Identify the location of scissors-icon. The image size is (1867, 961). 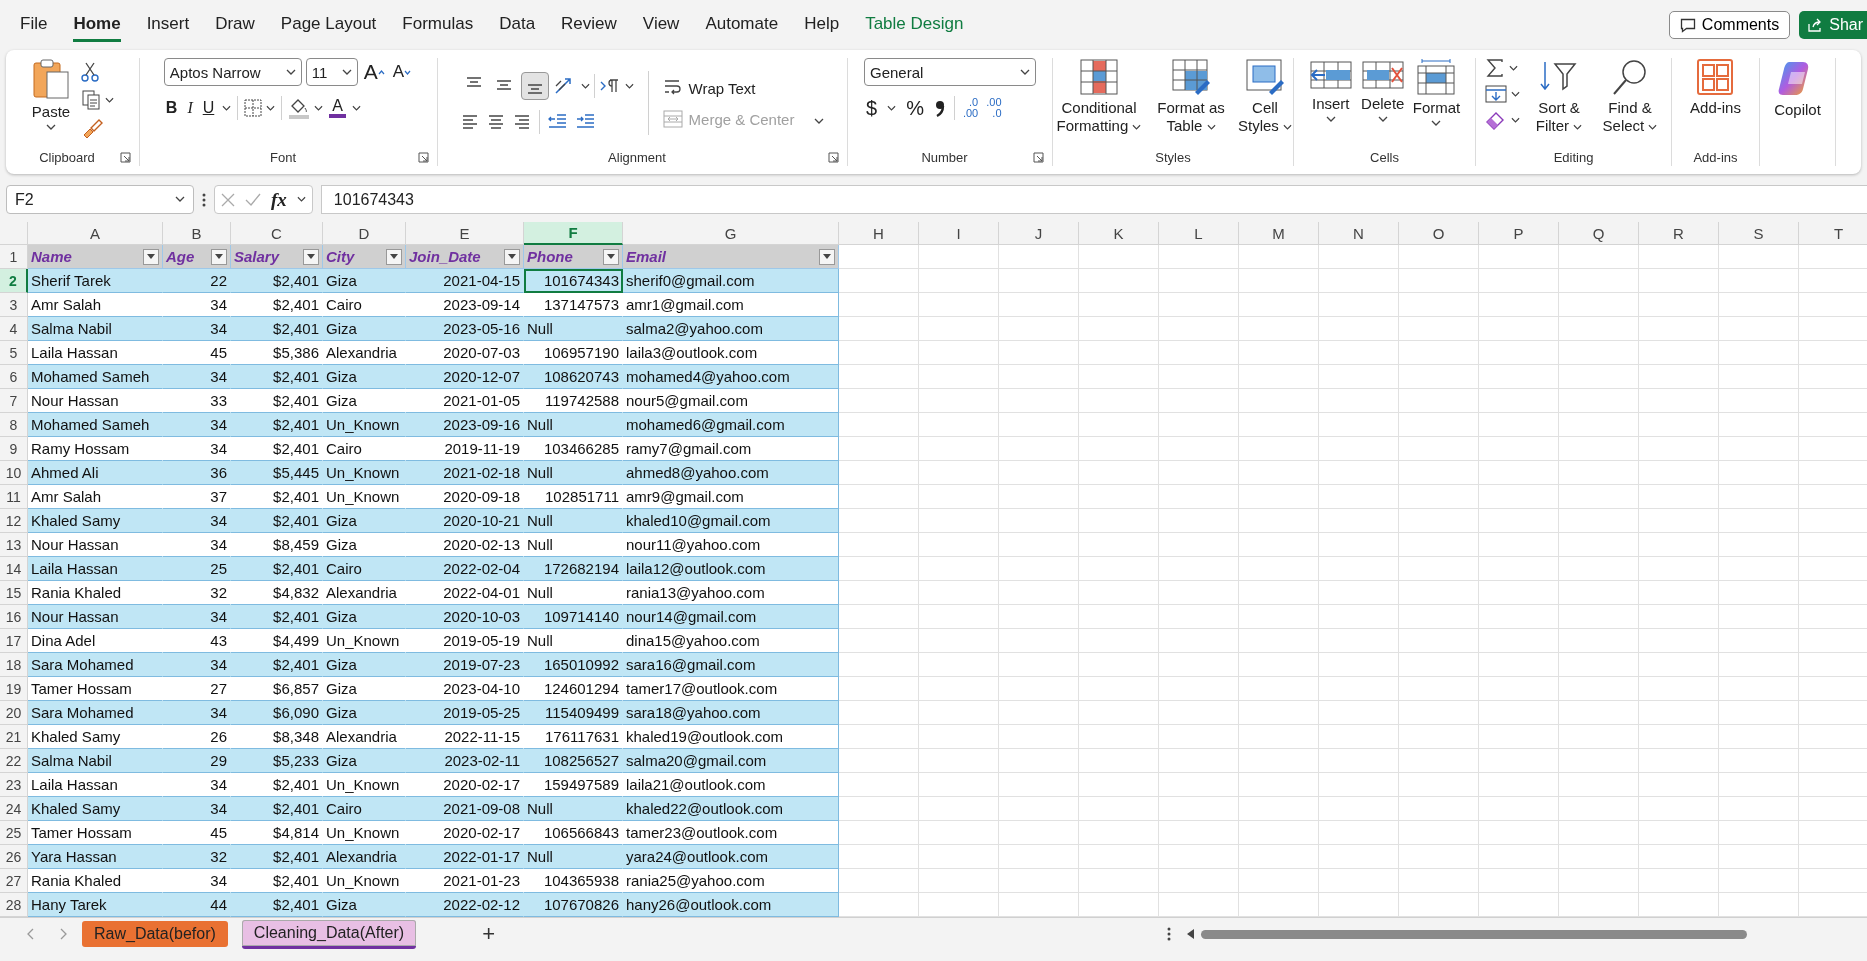
(90, 72).